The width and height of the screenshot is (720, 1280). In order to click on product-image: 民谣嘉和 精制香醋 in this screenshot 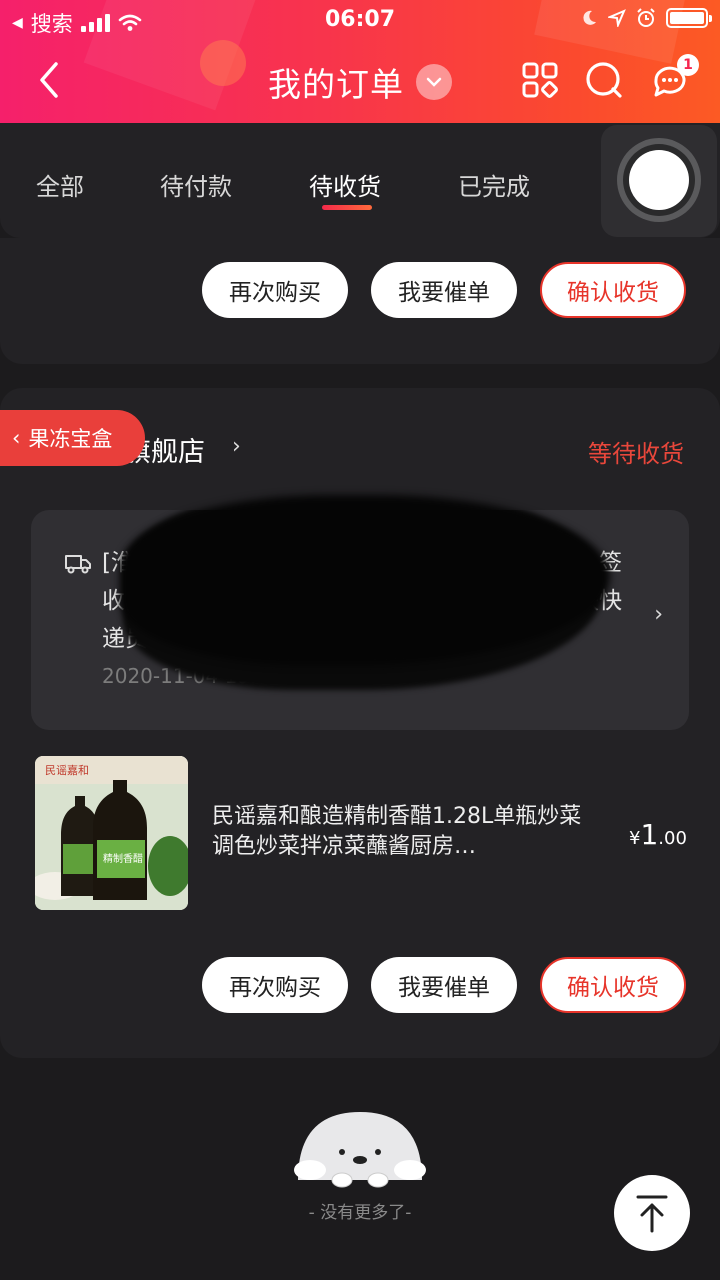, I will do `click(111, 833)`.